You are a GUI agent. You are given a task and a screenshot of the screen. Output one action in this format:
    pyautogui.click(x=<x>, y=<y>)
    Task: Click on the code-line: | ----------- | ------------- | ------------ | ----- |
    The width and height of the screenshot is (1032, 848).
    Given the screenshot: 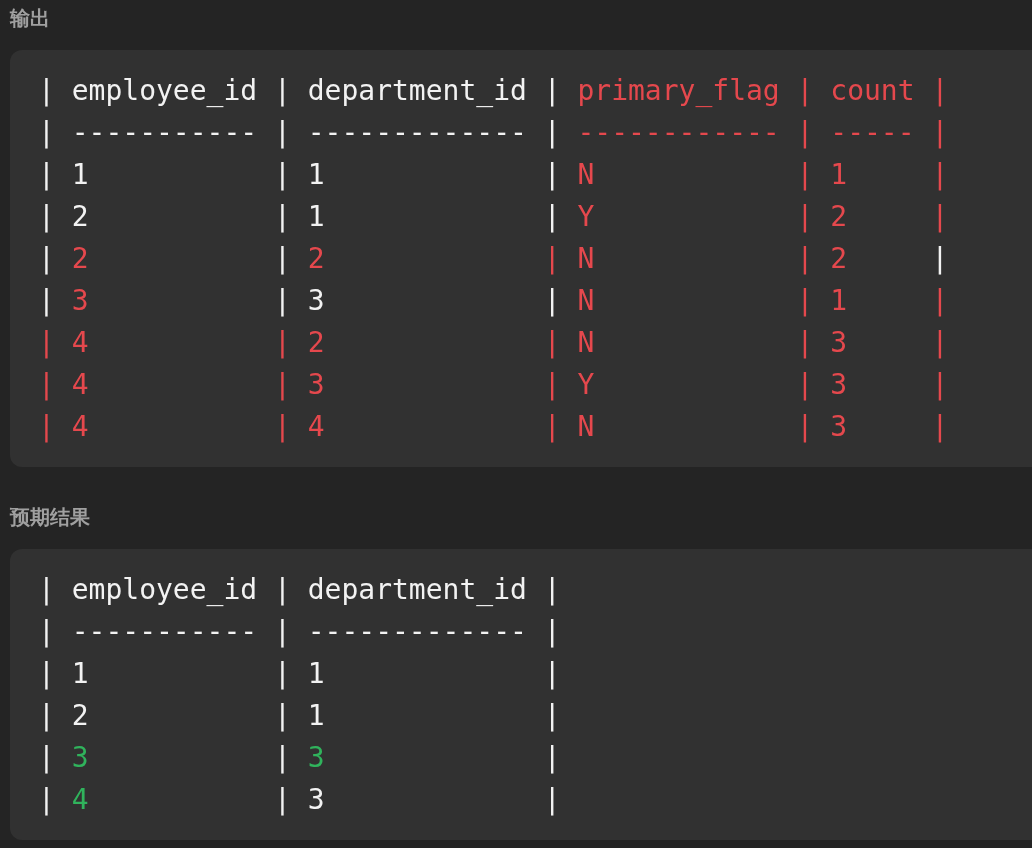 What is the action you would take?
    pyautogui.click(x=493, y=133)
    